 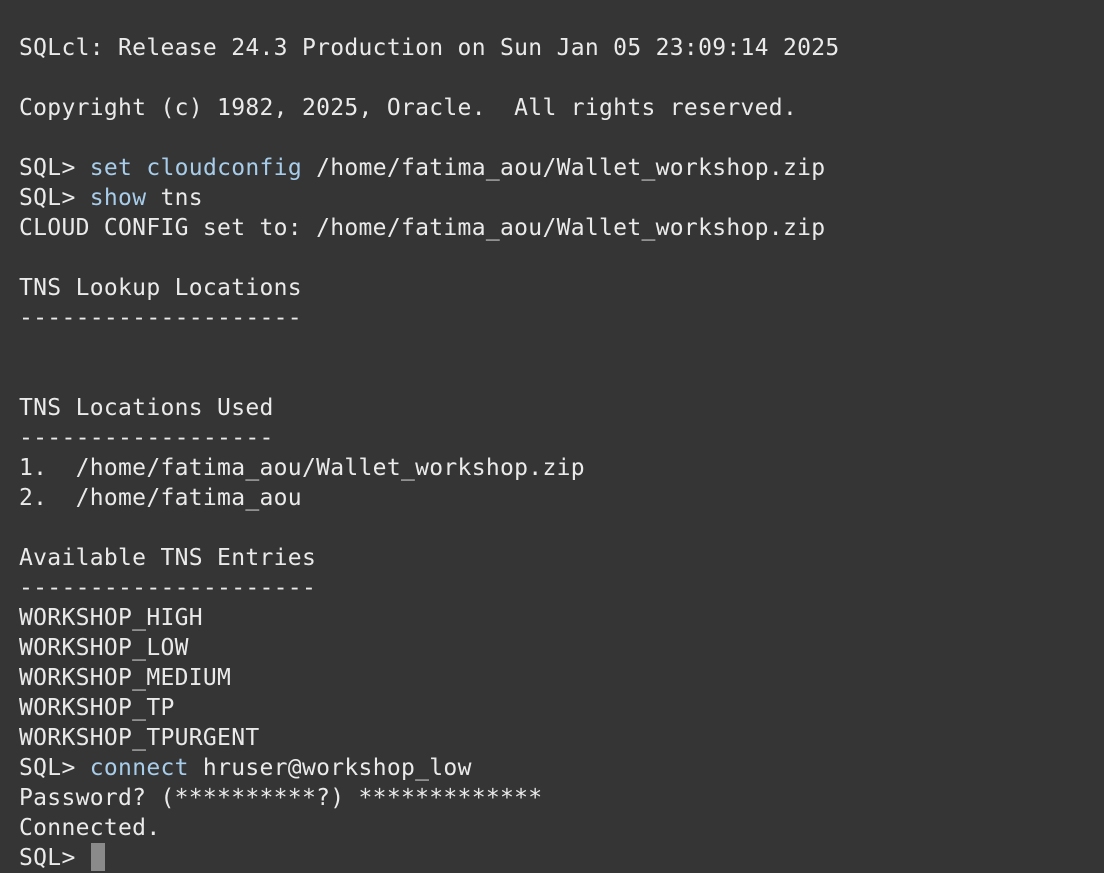 What do you see at coordinates (160, 288) in the screenshot?
I see `lookup-locations-heading: TNS Lookup Locations` at bounding box center [160, 288].